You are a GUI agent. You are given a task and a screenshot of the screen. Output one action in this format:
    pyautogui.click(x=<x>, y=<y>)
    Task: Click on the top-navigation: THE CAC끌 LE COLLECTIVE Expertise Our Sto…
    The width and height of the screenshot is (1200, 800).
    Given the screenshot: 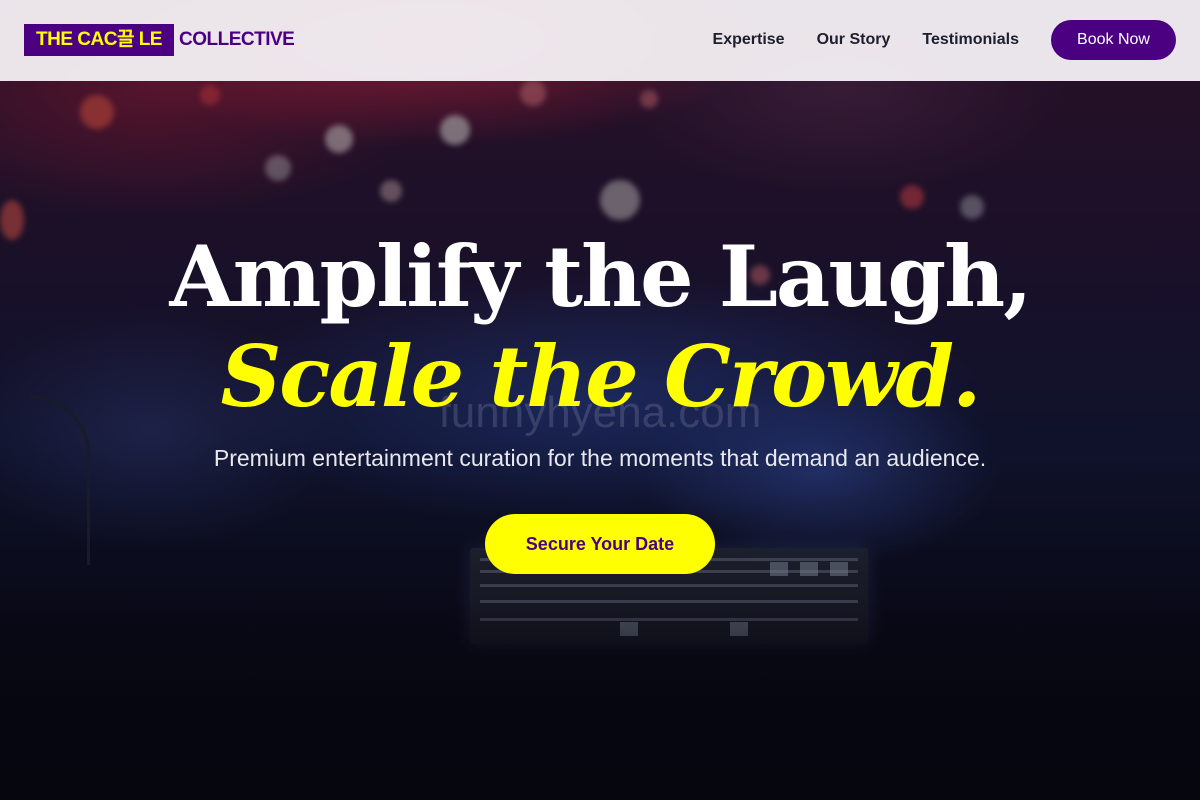 What is the action you would take?
    pyautogui.click(x=600, y=40)
    